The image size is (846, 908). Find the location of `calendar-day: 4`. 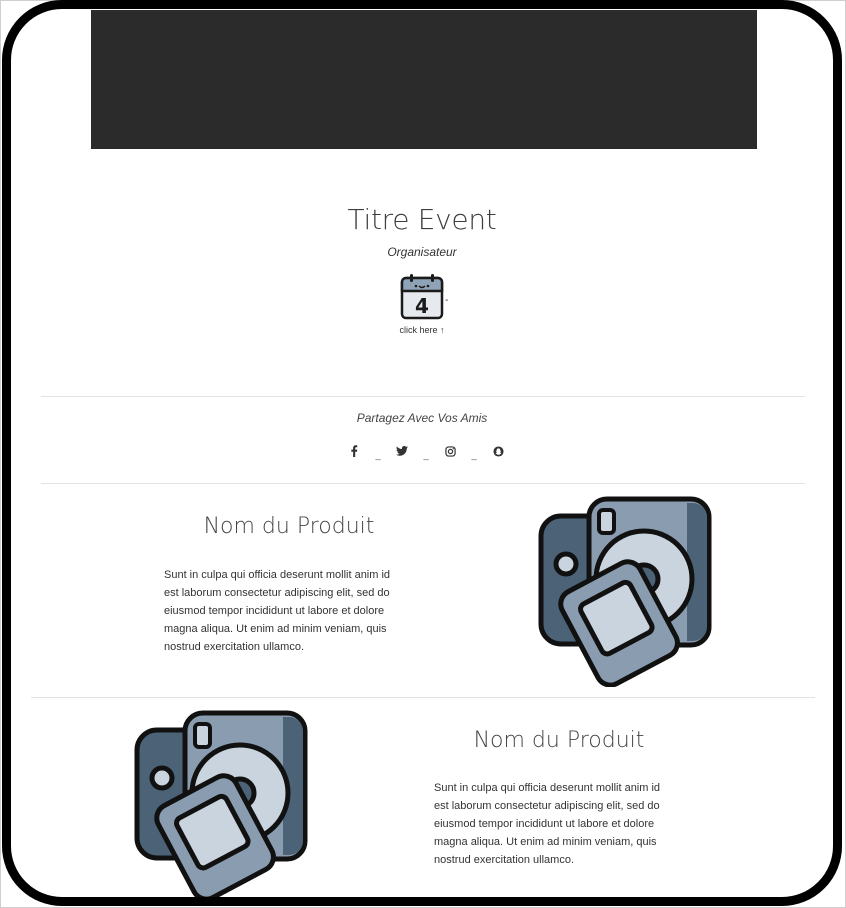

calendar-day: 4 is located at coordinates (422, 306).